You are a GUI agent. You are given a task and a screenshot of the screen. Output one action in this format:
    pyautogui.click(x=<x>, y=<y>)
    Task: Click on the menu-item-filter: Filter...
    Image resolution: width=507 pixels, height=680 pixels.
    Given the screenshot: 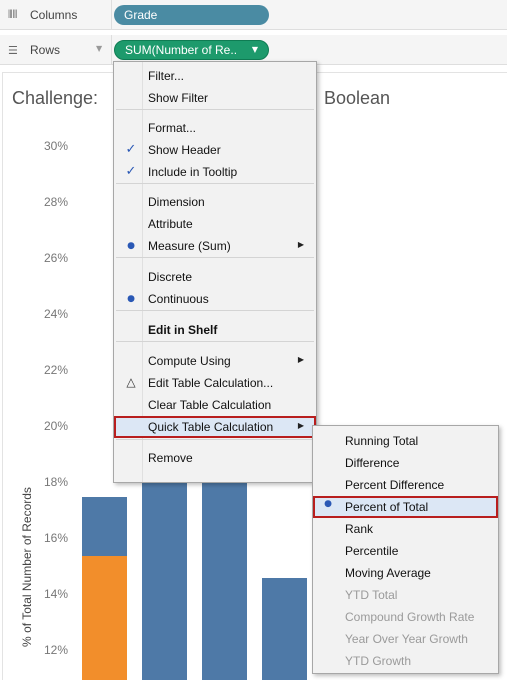 What is the action you would take?
    pyautogui.click(x=215, y=76)
    